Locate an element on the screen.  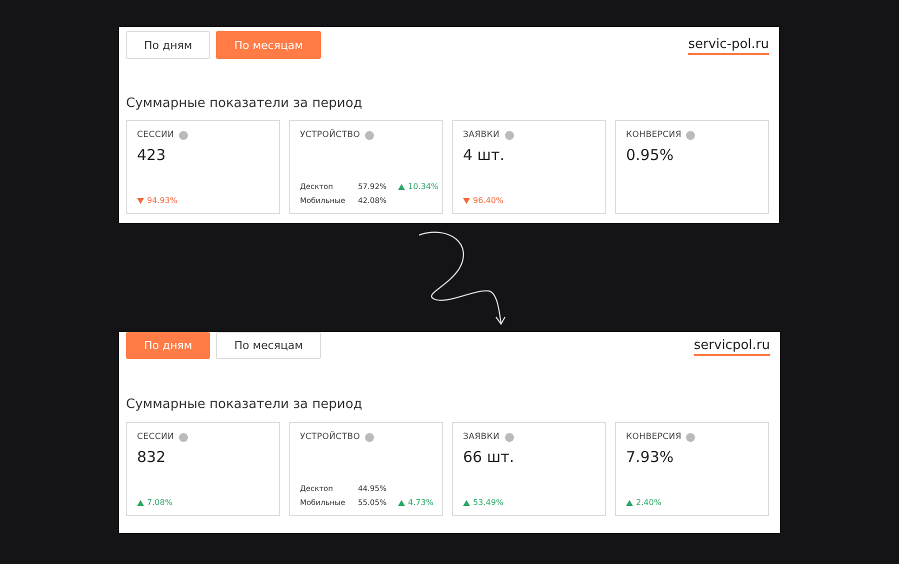
metric-value: 4 шт. is located at coordinates (484, 155).